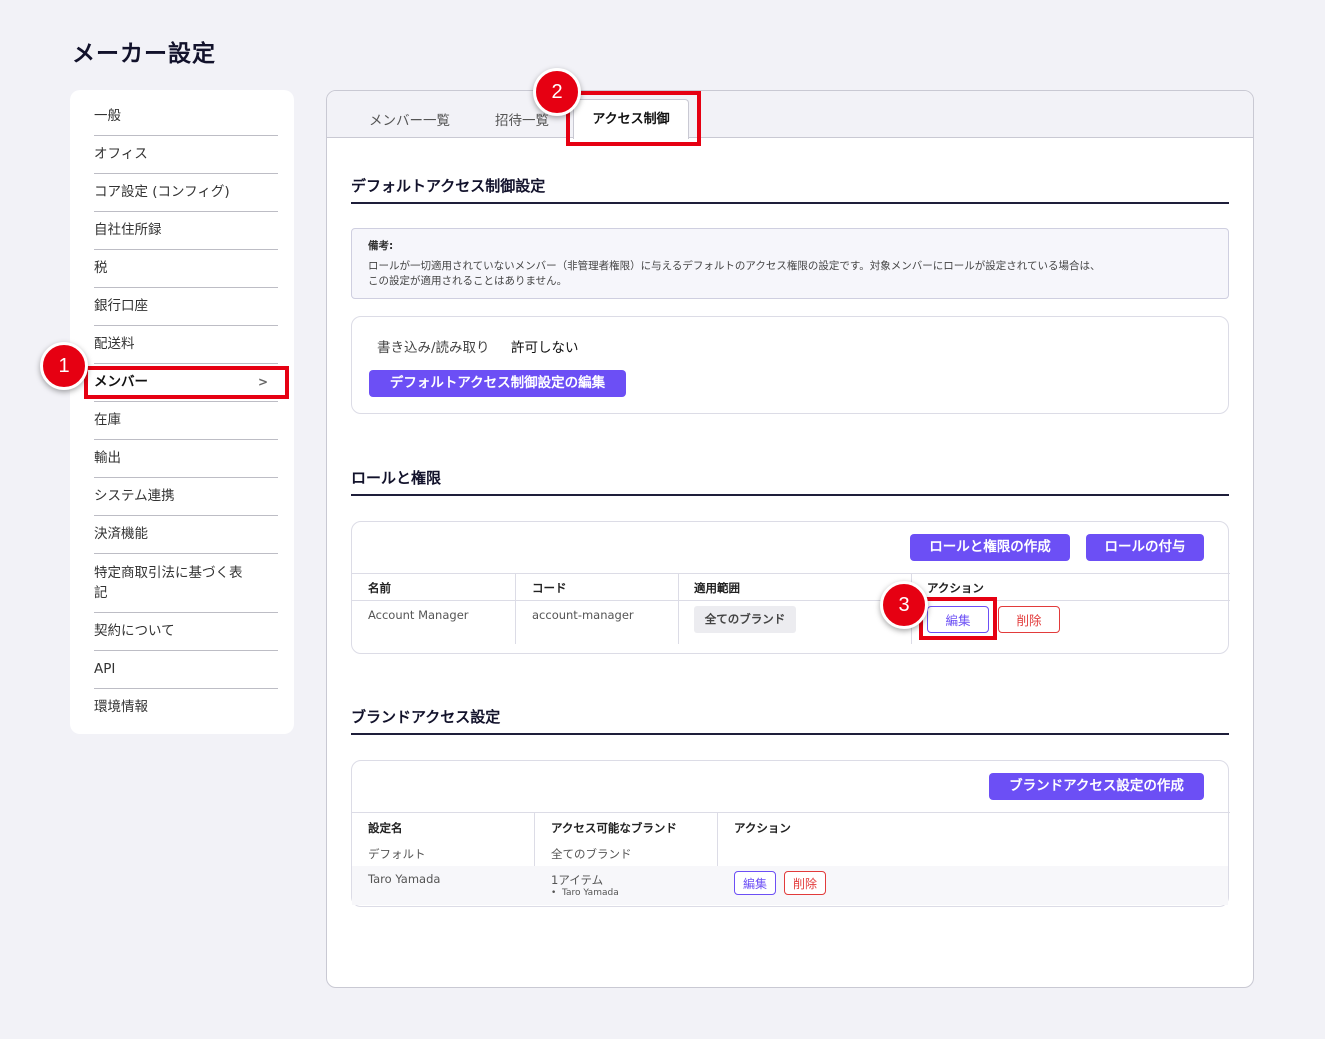 The width and height of the screenshot is (1325, 1039). I want to click on edit-default-access-button: デフォルトアクセス制御設定の編集, so click(497, 383).